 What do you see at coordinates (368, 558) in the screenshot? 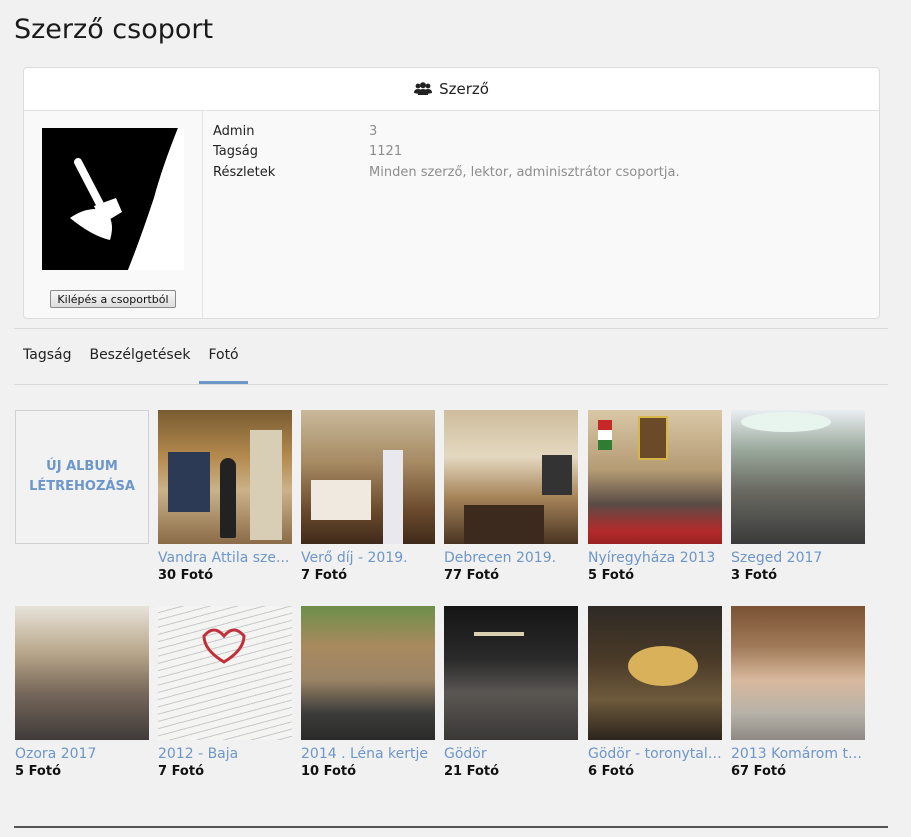
I see `album-title: Verő díj - 2019.` at bounding box center [368, 558].